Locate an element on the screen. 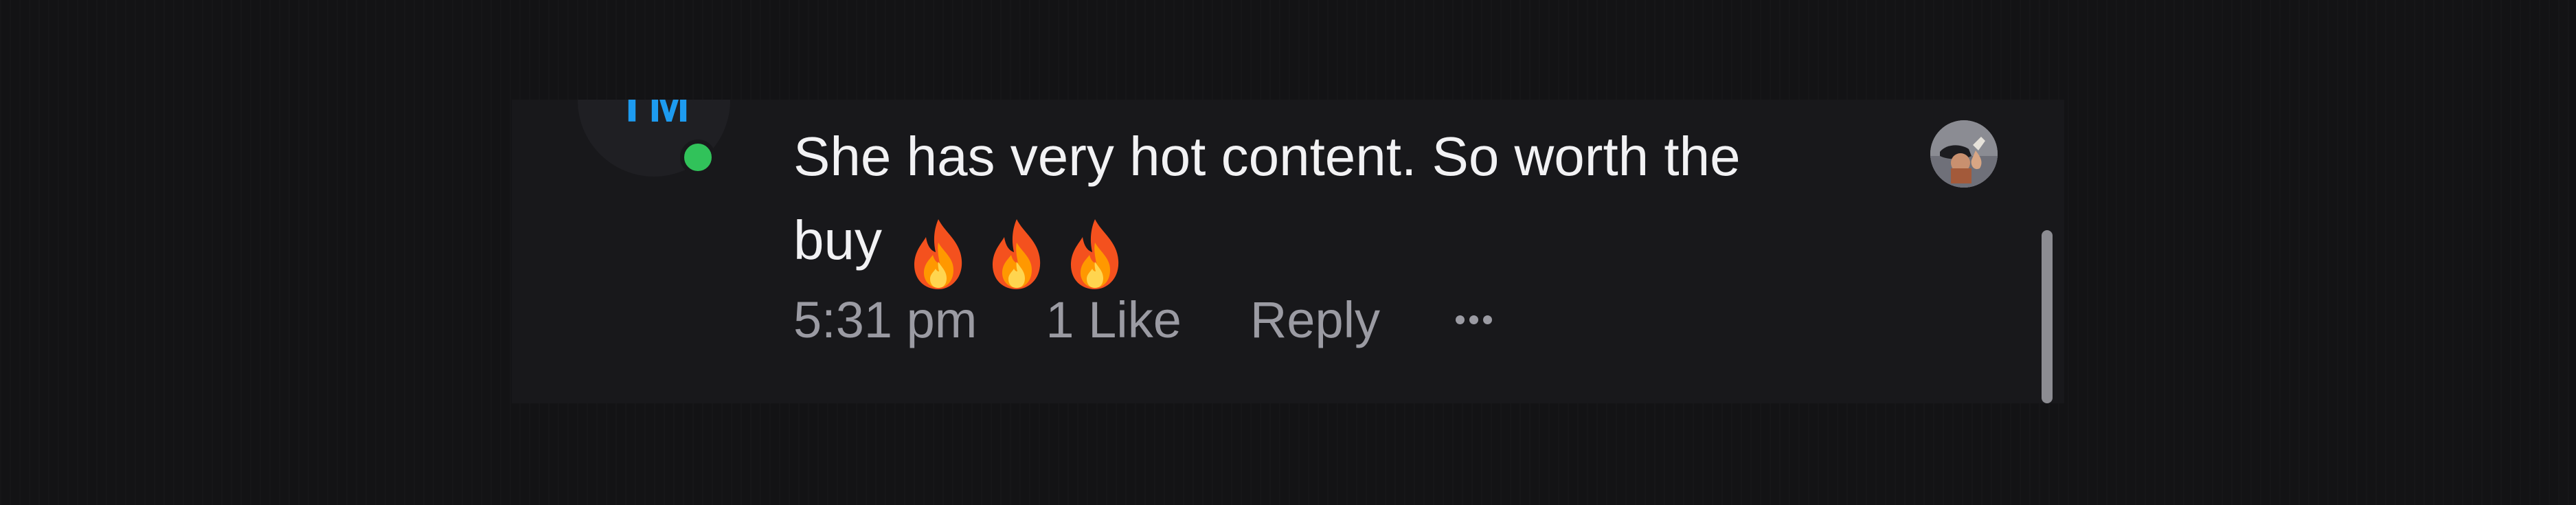 The width and height of the screenshot is (2576, 505). emoji-row is located at coordinates (1022, 250).